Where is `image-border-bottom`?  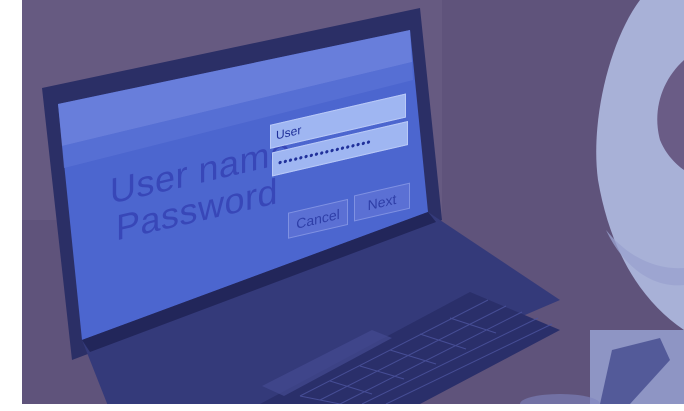 image-border-bottom is located at coordinates (342, 407).